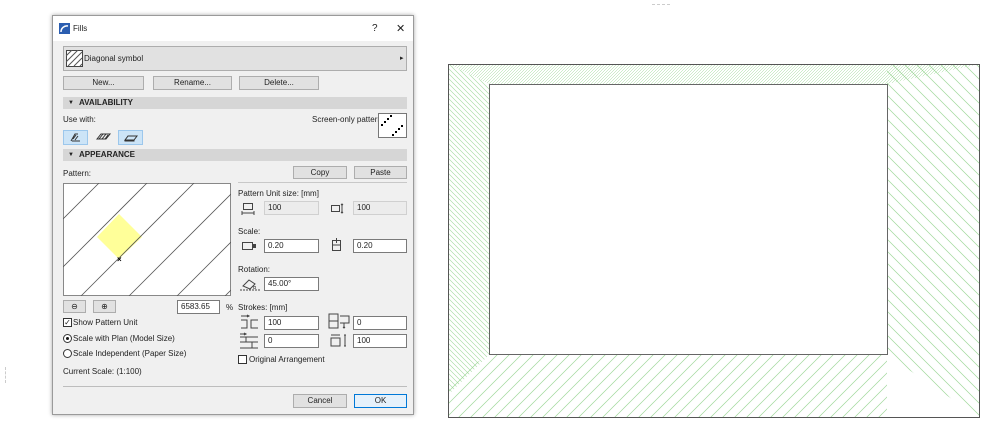  What do you see at coordinates (667, 386) in the screenshot?
I see `bottom-wall-fill` at bounding box center [667, 386].